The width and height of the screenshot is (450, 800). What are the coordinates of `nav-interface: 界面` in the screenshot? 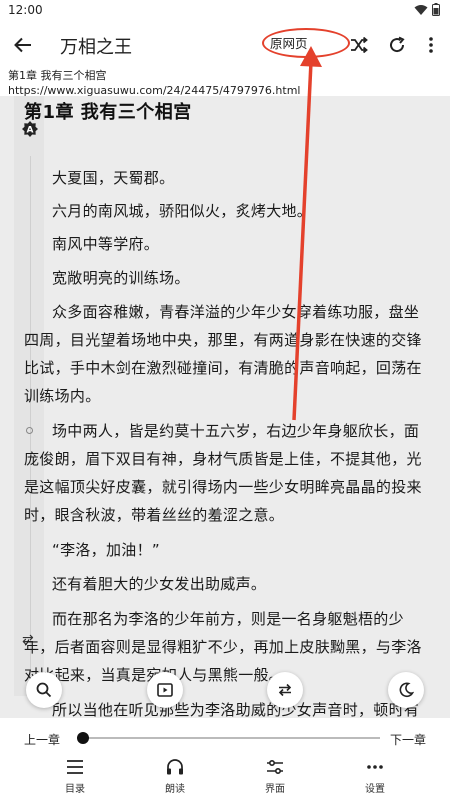 It's located at (275, 778).